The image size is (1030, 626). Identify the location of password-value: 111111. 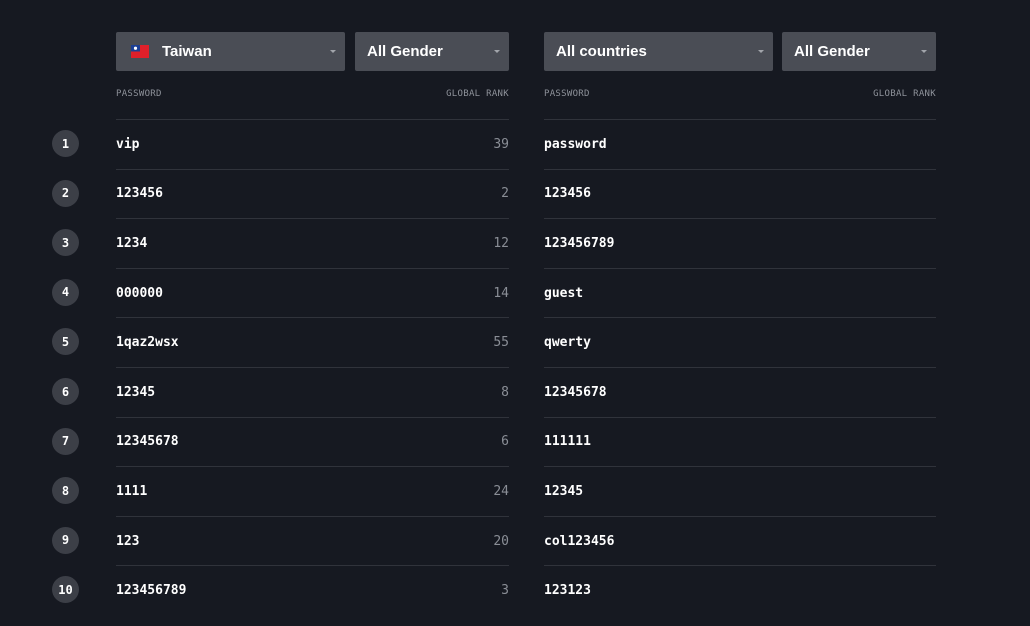
(567, 442).